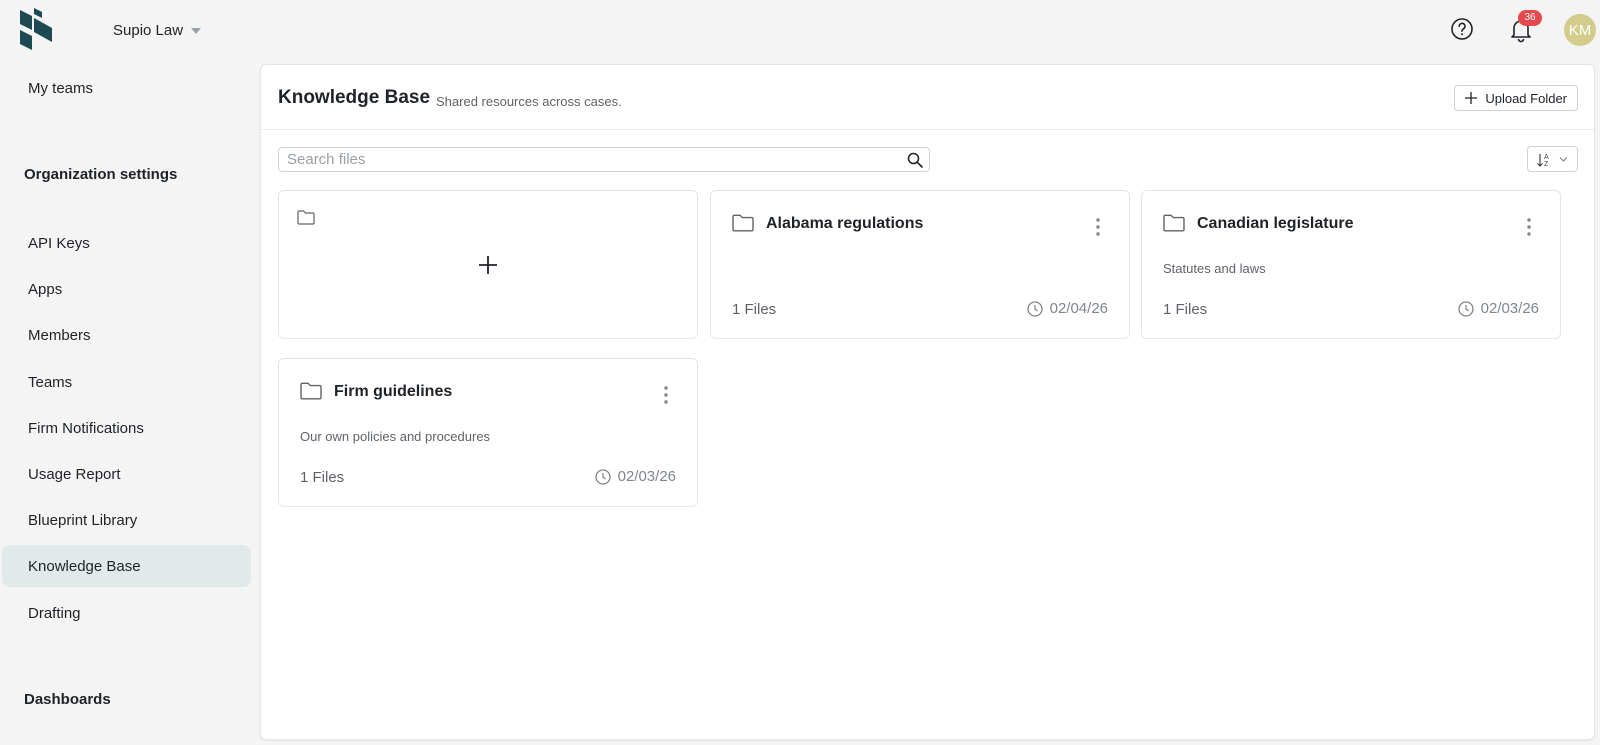 Image resolution: width=1600 pixels, height=745 pixels. I want to click on sidebar-item-drafting: Drafting, so click(126, 613).